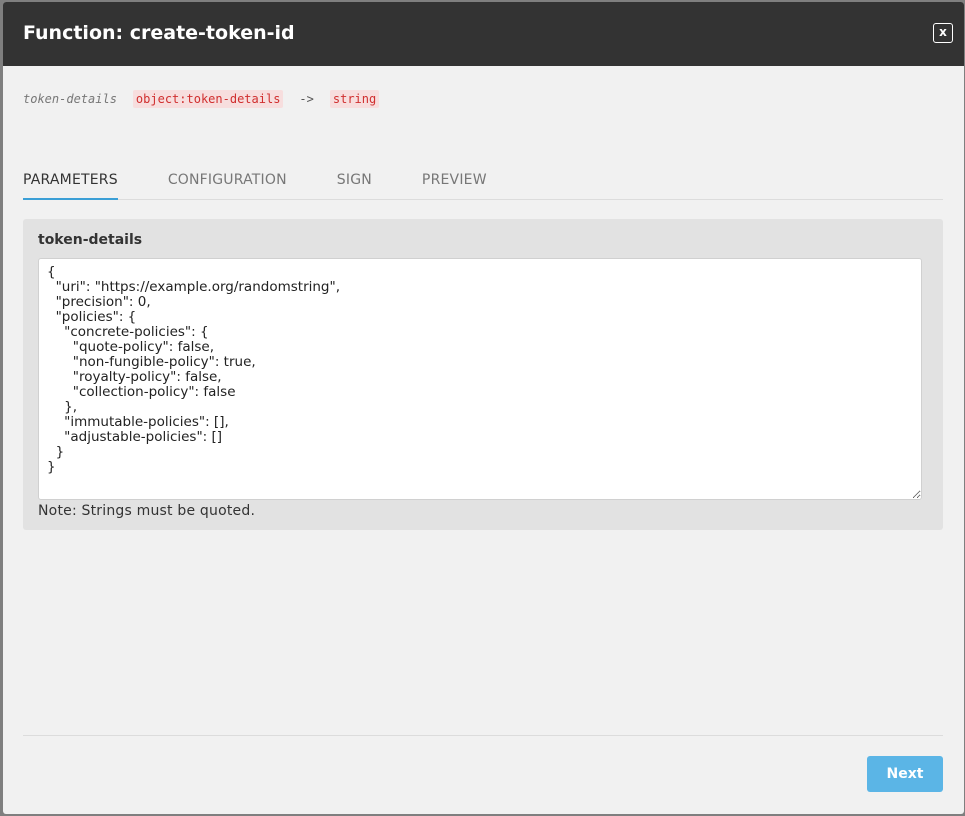  Describe the element at coordinates (306, 99) in the screenshot. I see `signature-arrow: ->` at that location.